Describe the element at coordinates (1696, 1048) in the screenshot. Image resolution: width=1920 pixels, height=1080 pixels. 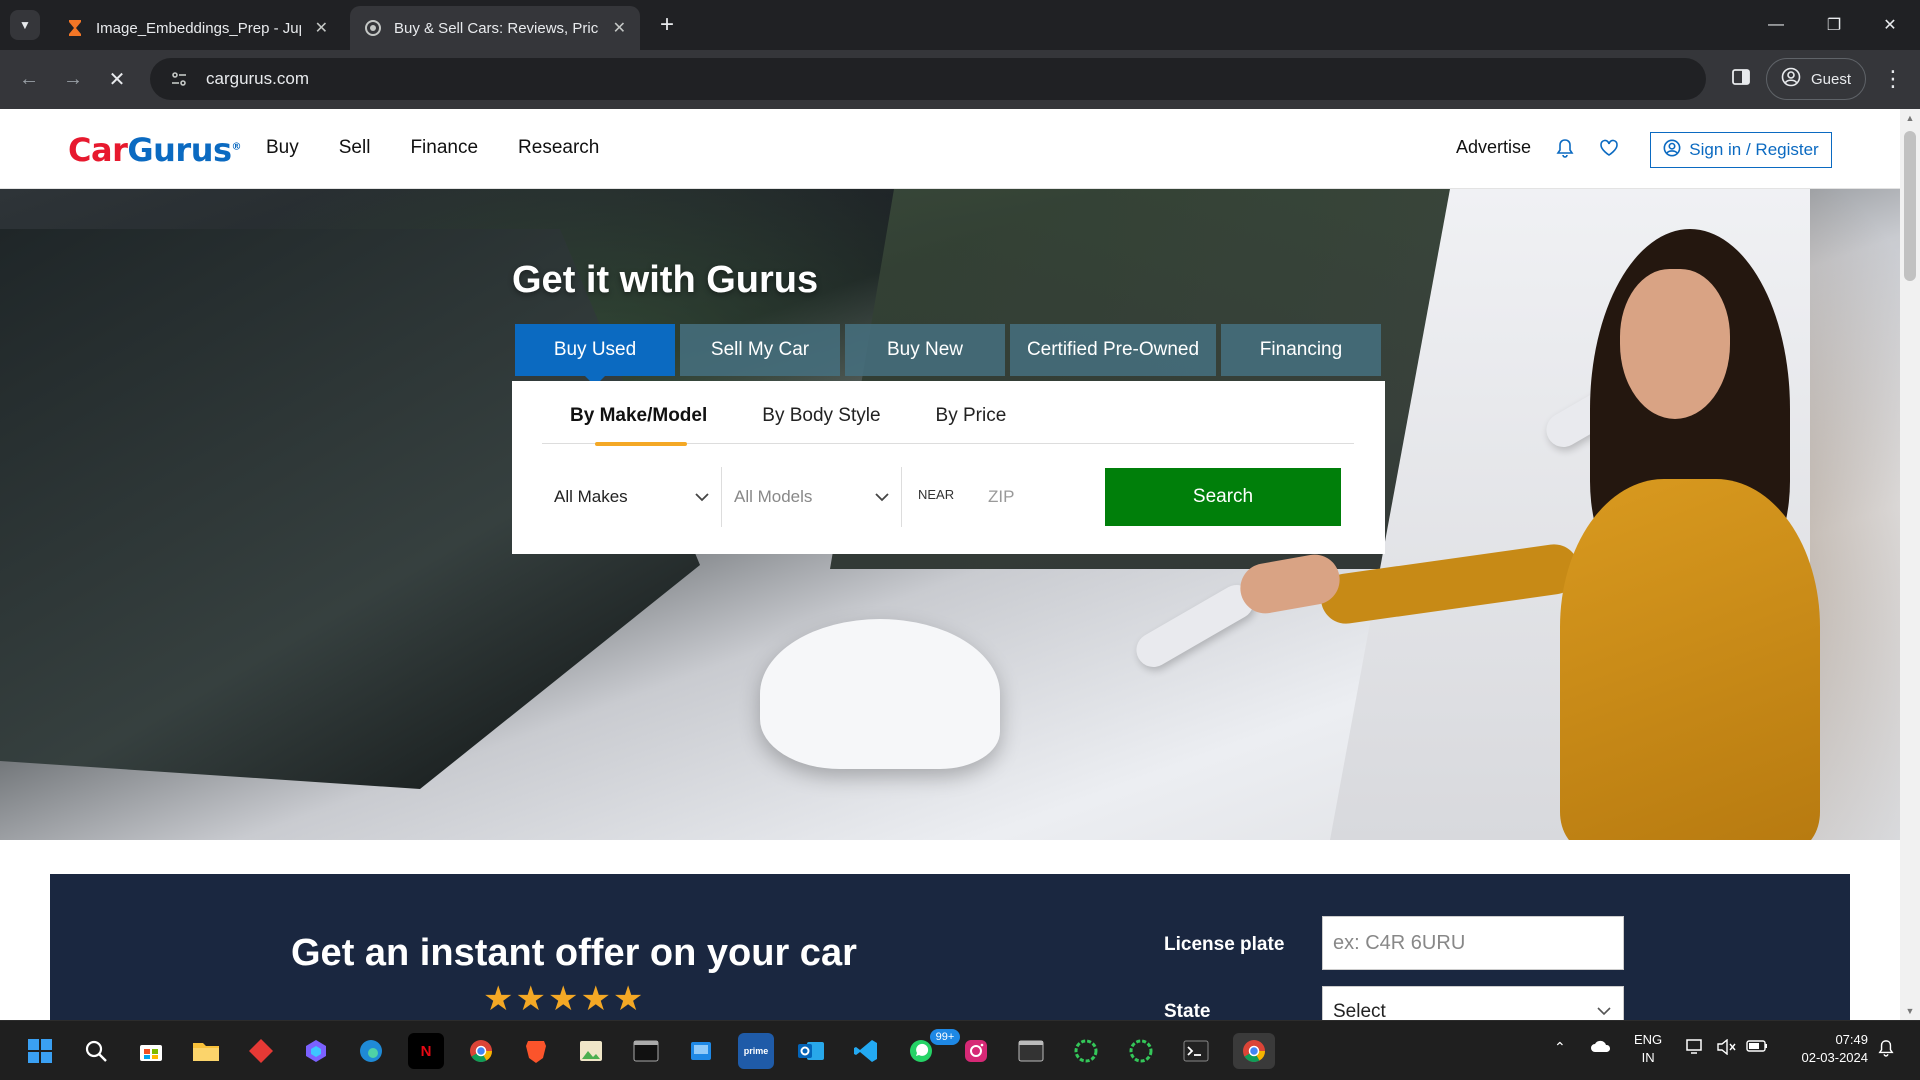
I see `network-icon` at that location.